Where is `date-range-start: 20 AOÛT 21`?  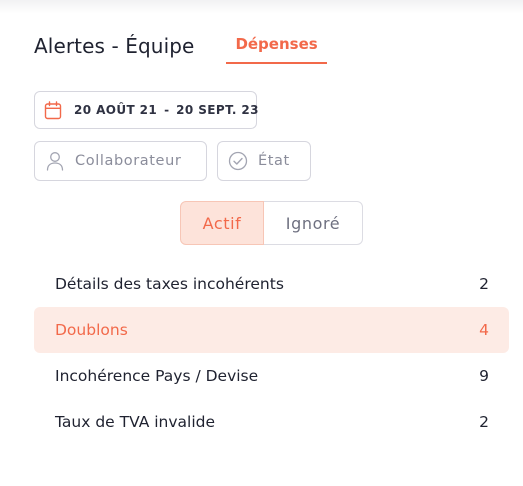
date-range-start: 20 AOÛT 21 is located at coordinates (116, 110).